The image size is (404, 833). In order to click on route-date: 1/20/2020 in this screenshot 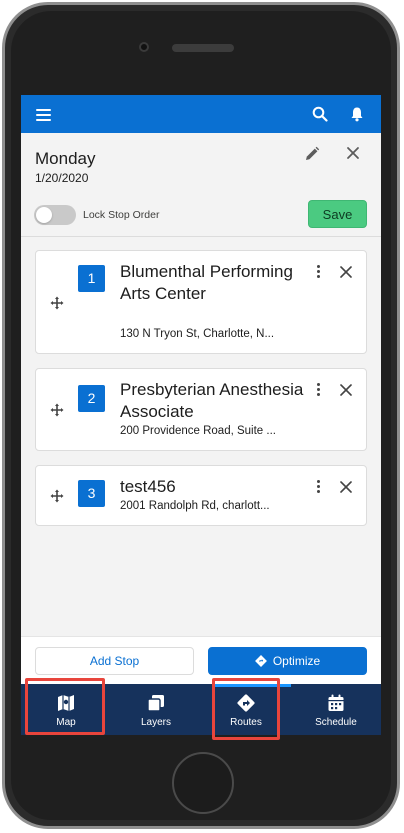, I will do `click(62, 178)`.